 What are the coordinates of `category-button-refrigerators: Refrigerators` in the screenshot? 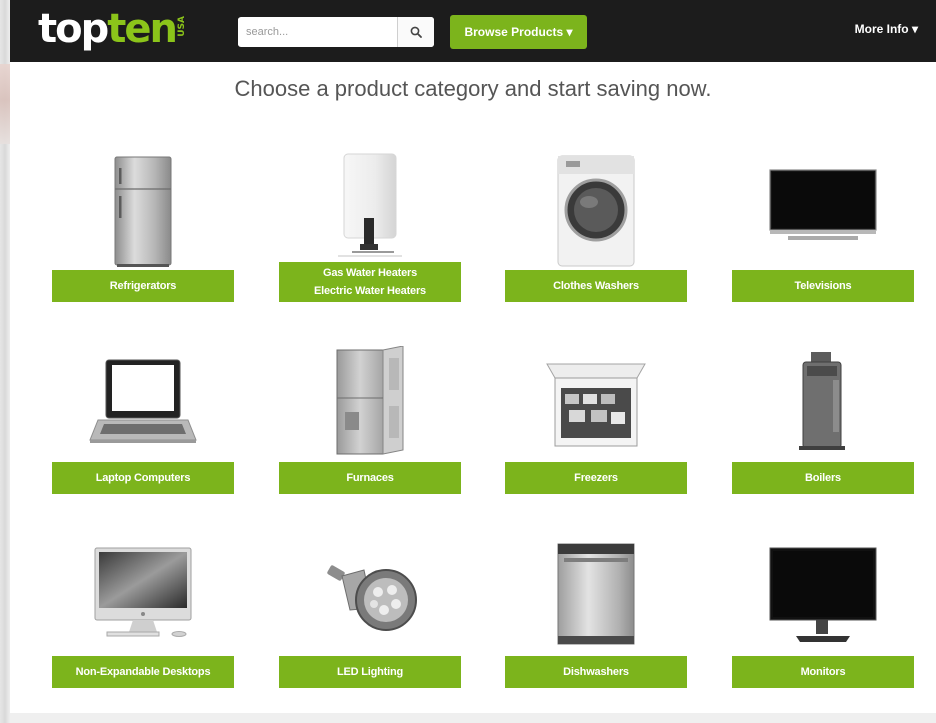 It's located at (143, 286).